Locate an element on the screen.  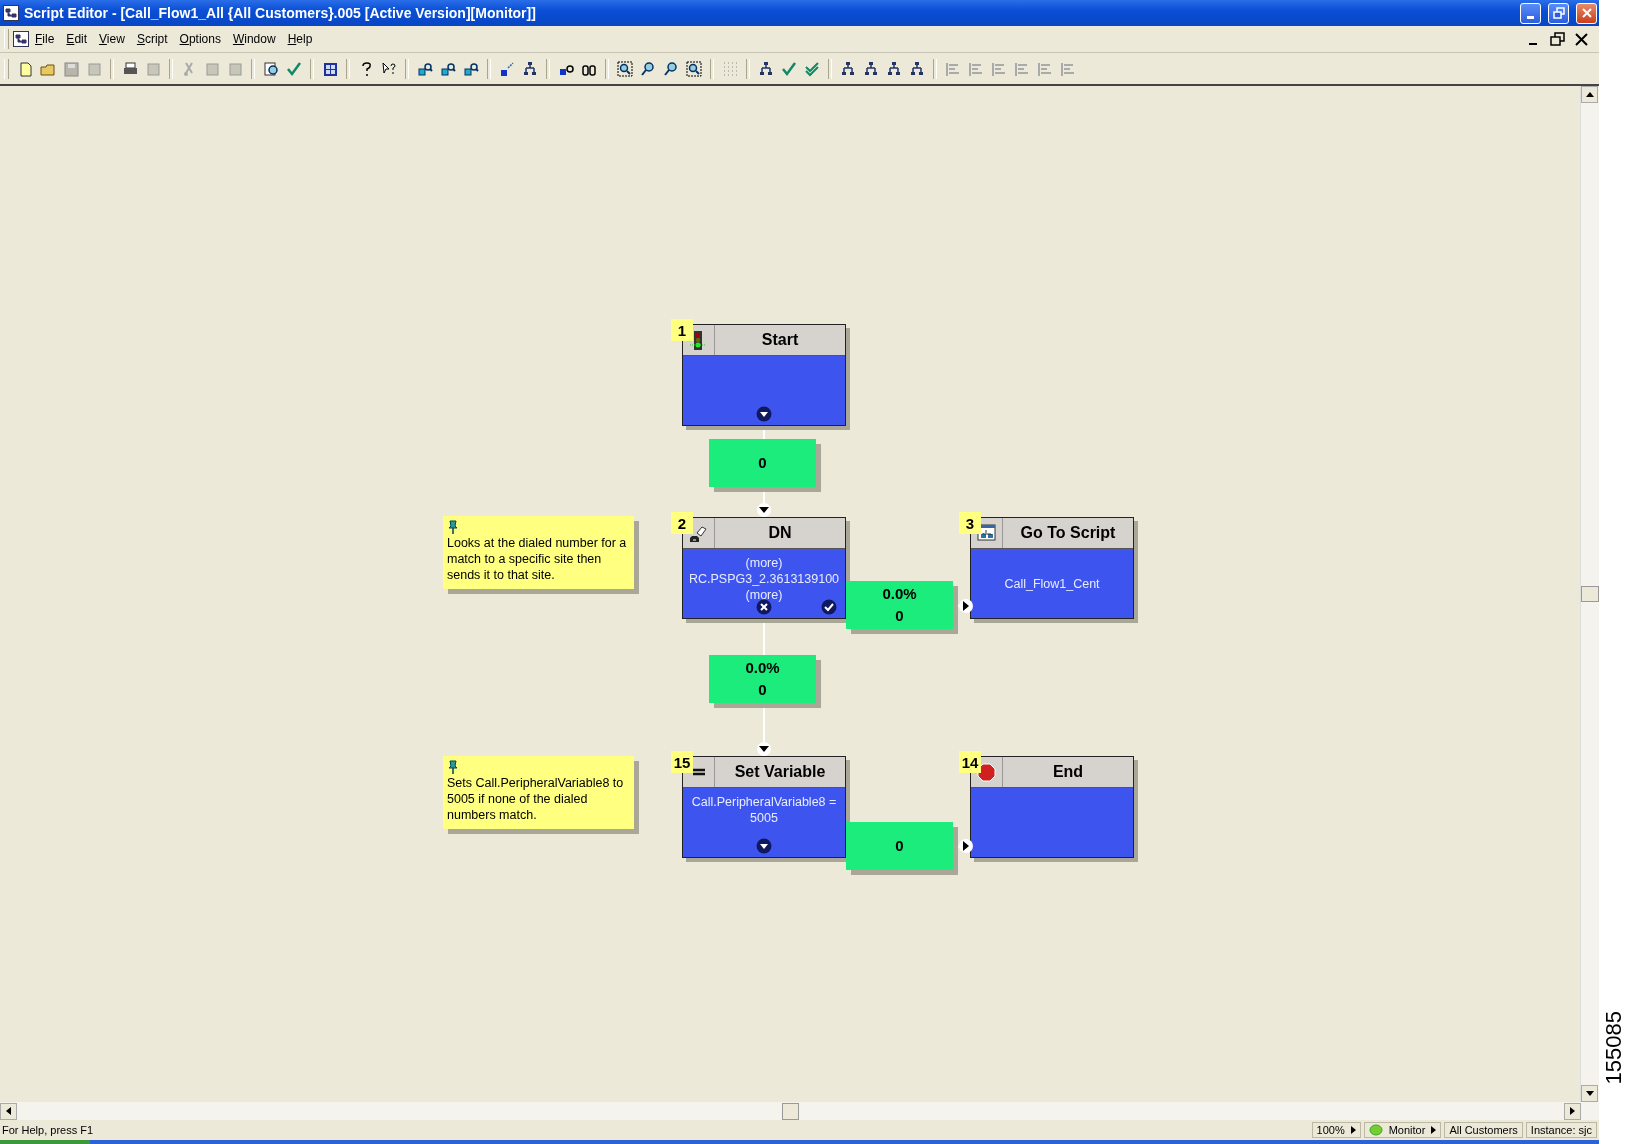
grid-dots-icon is located at coordinates (730, 68).